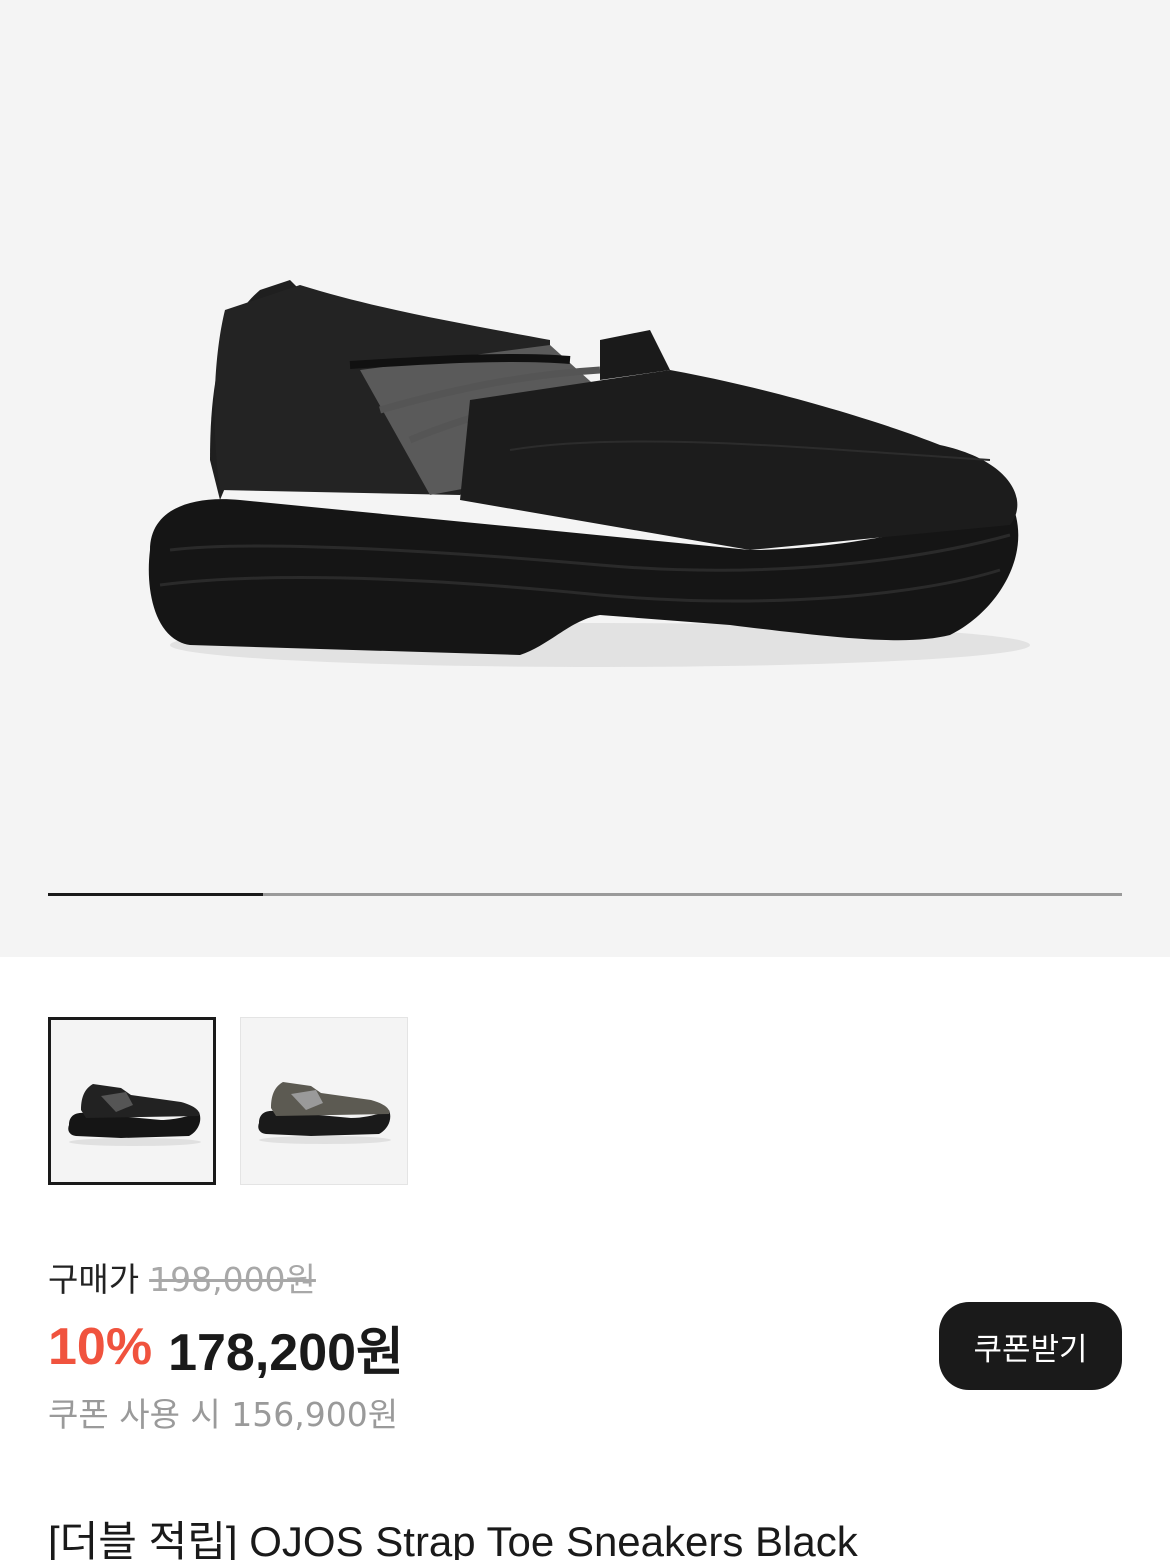  What do you see at coordinates (585, 894) in the screenshot?
I see `image-progress-track` at bounding box center [585, 894].